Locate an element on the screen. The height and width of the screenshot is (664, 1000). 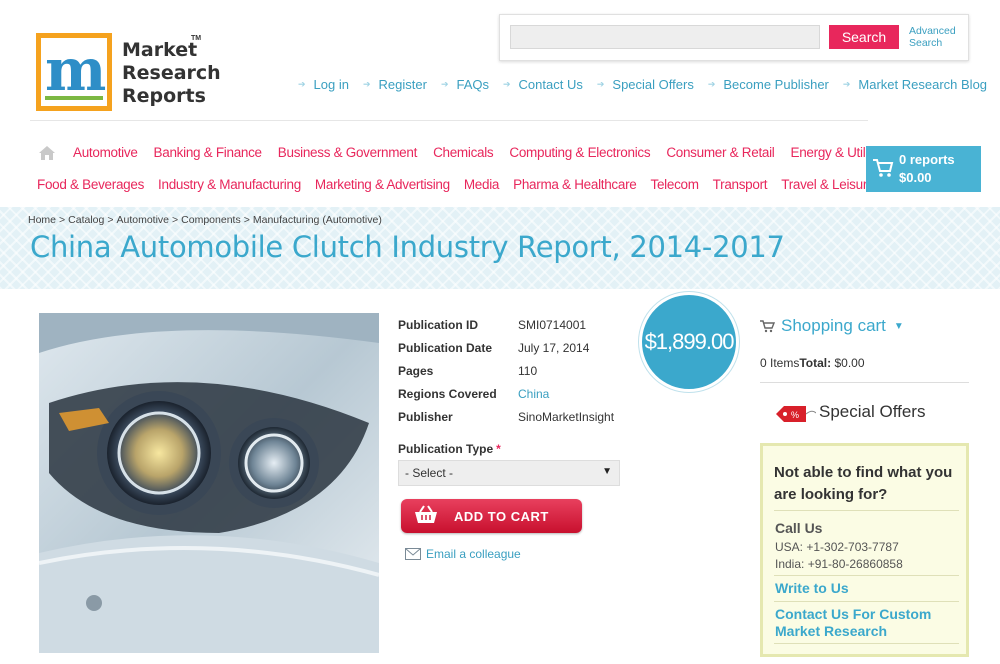
category-link: Industry & Manufacturing is located at coordinates (229, 184).